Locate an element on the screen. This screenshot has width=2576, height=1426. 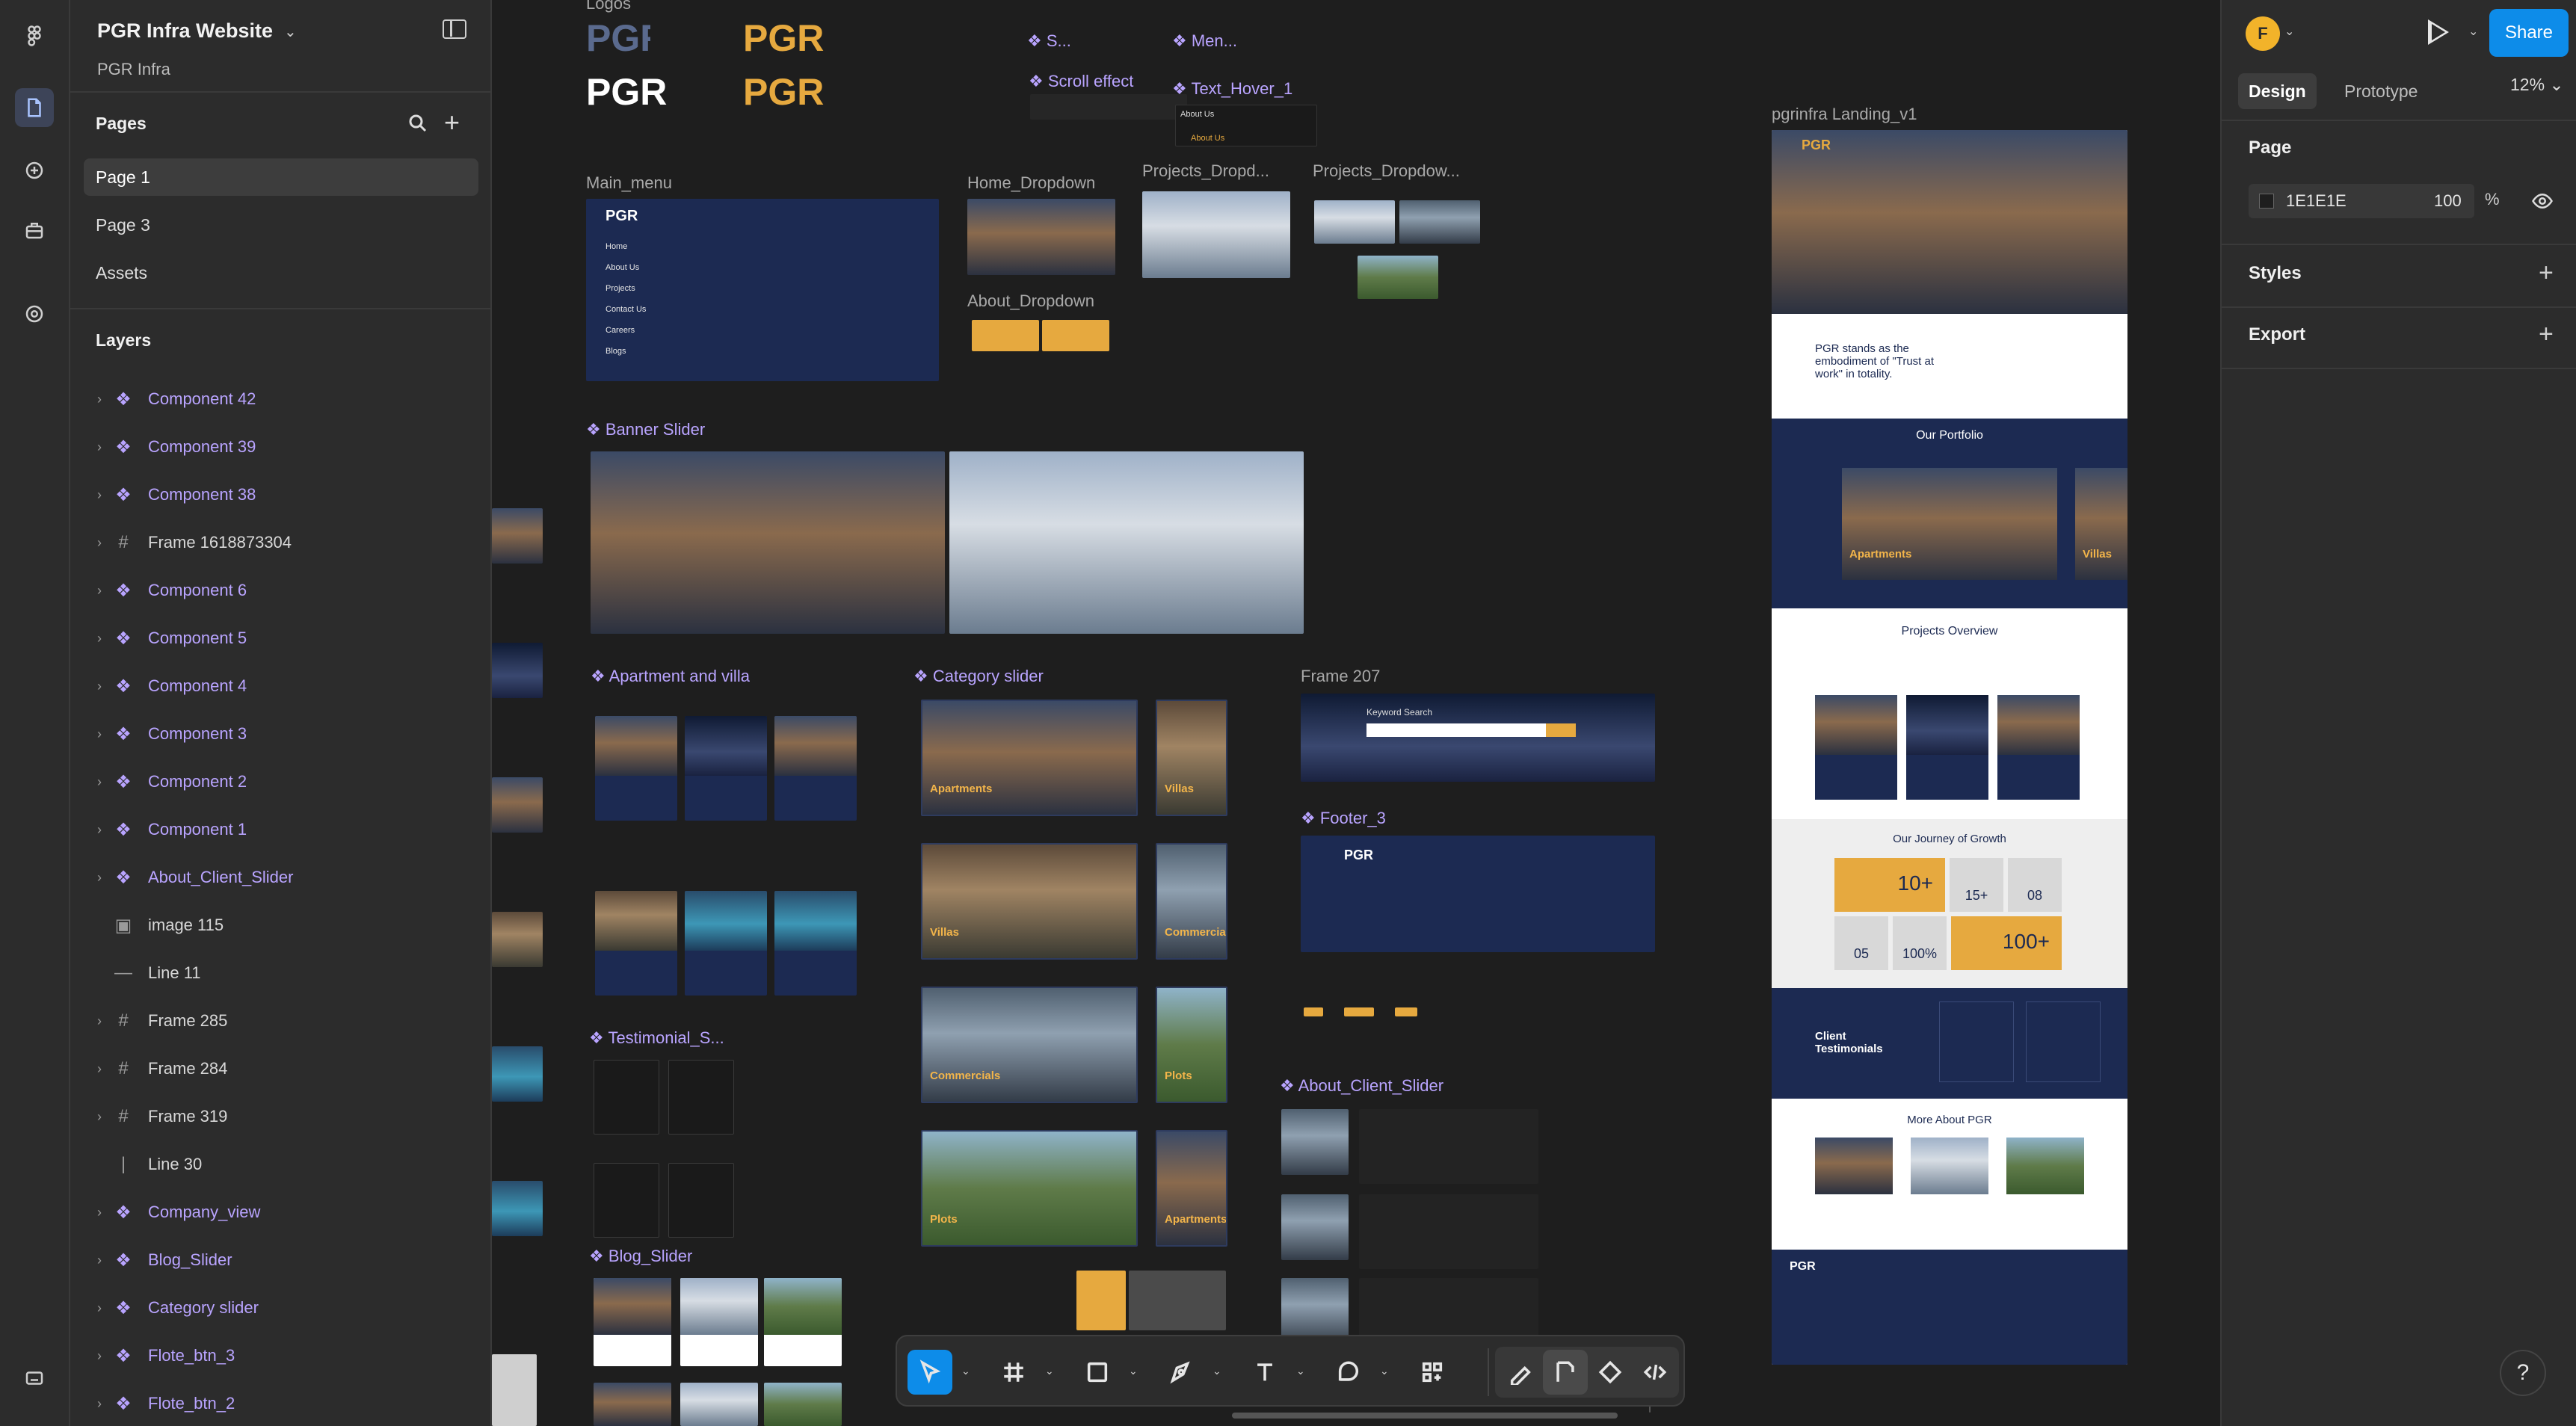
search-pages-icon is located at coordinates (418, 123).